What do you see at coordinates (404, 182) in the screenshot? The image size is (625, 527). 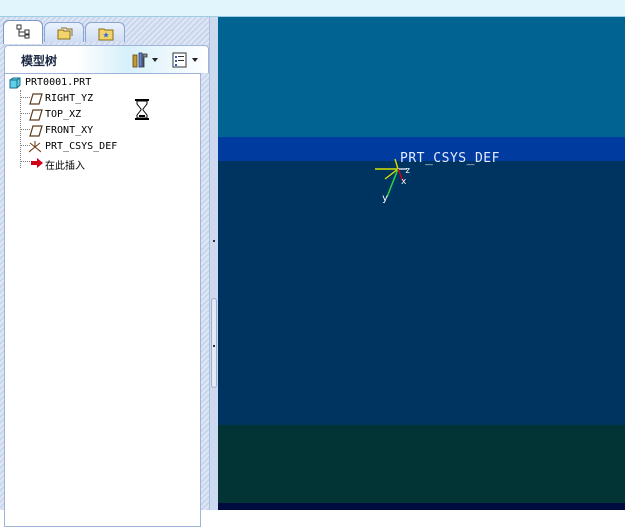 I see `x-axis-label: x` at bounding box center [404, 182].